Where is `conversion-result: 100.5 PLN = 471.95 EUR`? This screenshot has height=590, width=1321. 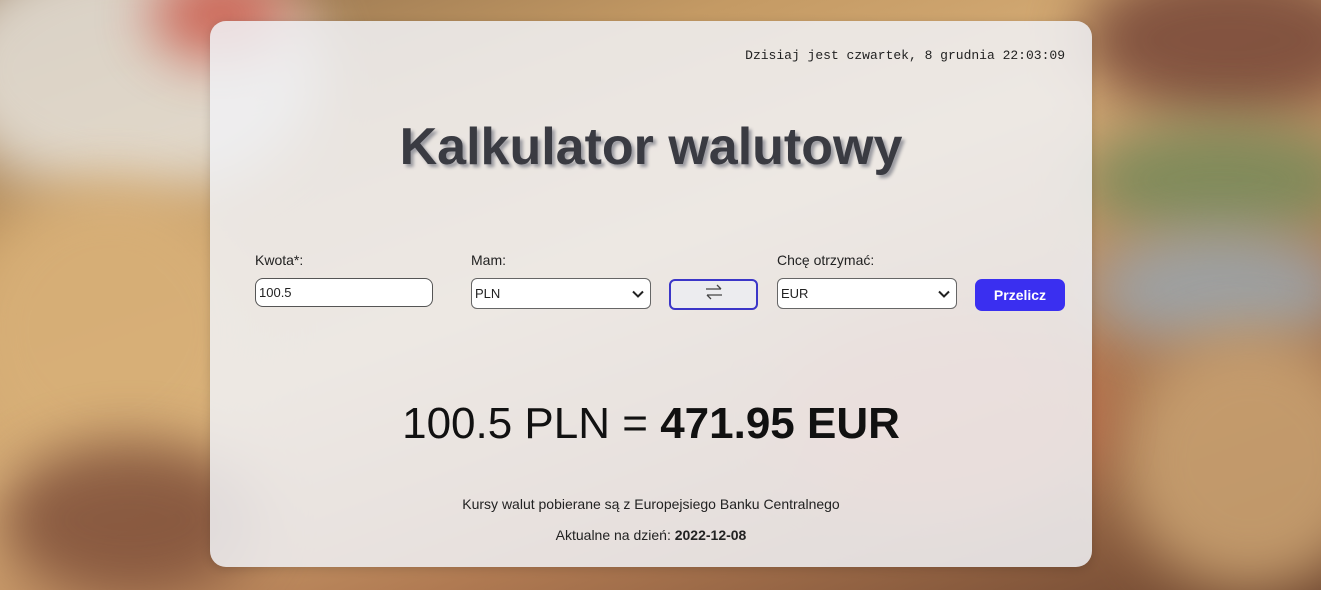
conversion-result: 100.5 PLN = 471.95 EUR is located at coordinates (651, 424).